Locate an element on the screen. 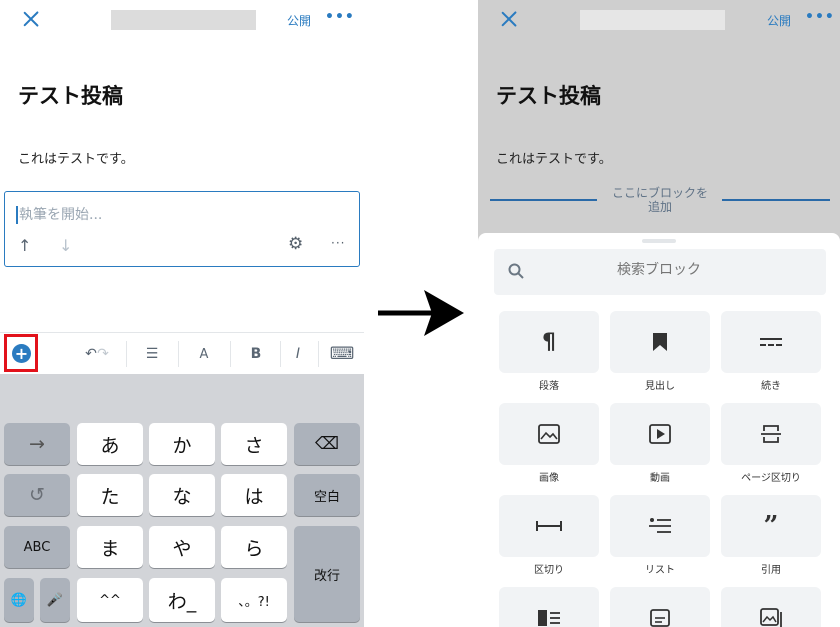 This screenshot has width=840, height=627. block-page-break is located at coordinates (771, 434).